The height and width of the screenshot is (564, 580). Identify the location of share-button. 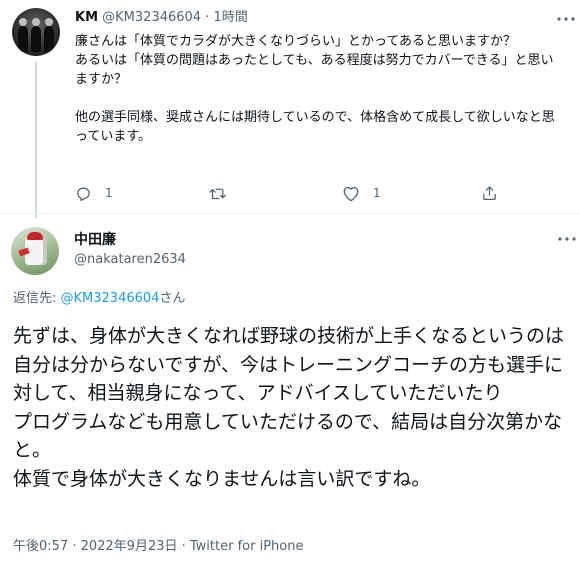
(489, 193).